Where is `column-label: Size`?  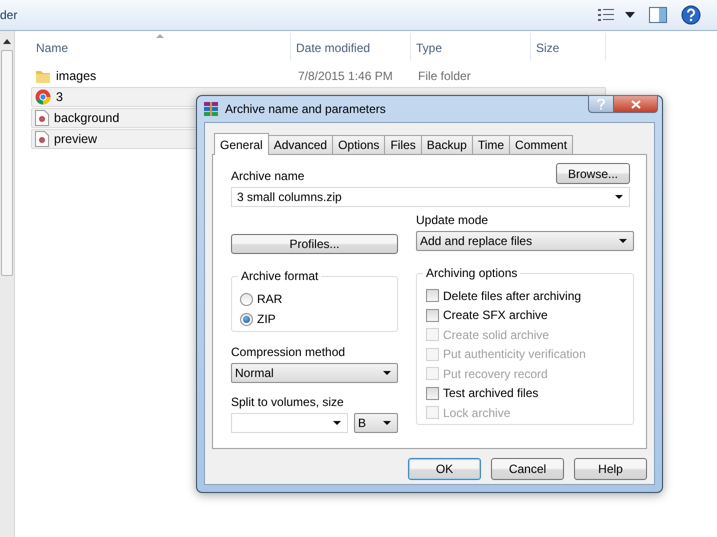 column-label: Size is located at coordinates (548, 48).